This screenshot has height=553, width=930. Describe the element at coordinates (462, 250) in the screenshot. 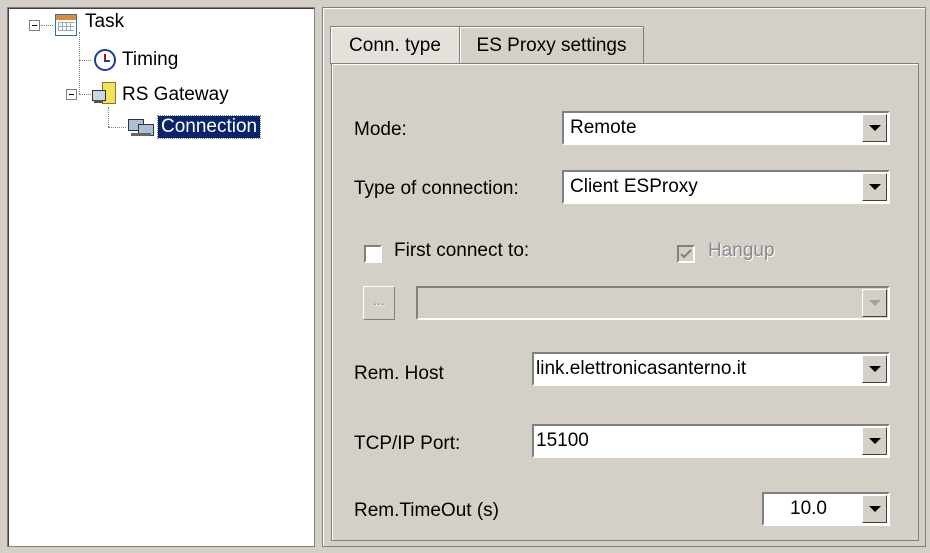

I see `first-connect-label: First connect to:` at that location.